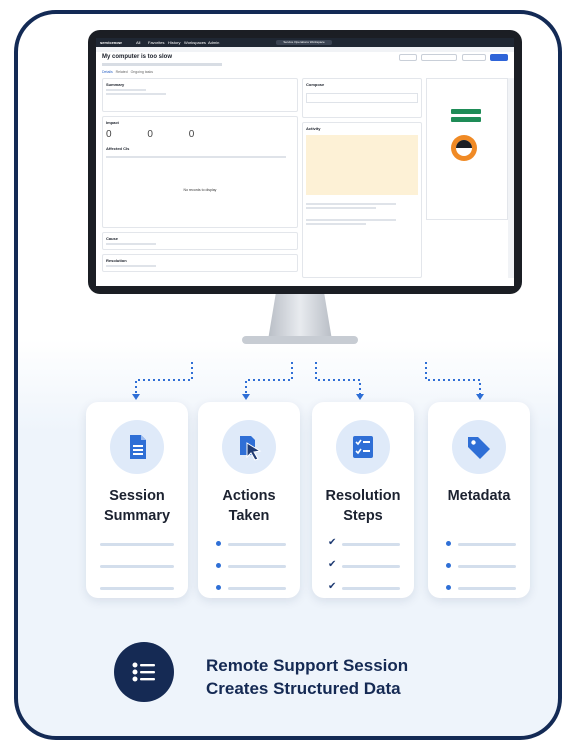  I want to click on feature-card-metadata: Metadata, so click(479, 500).